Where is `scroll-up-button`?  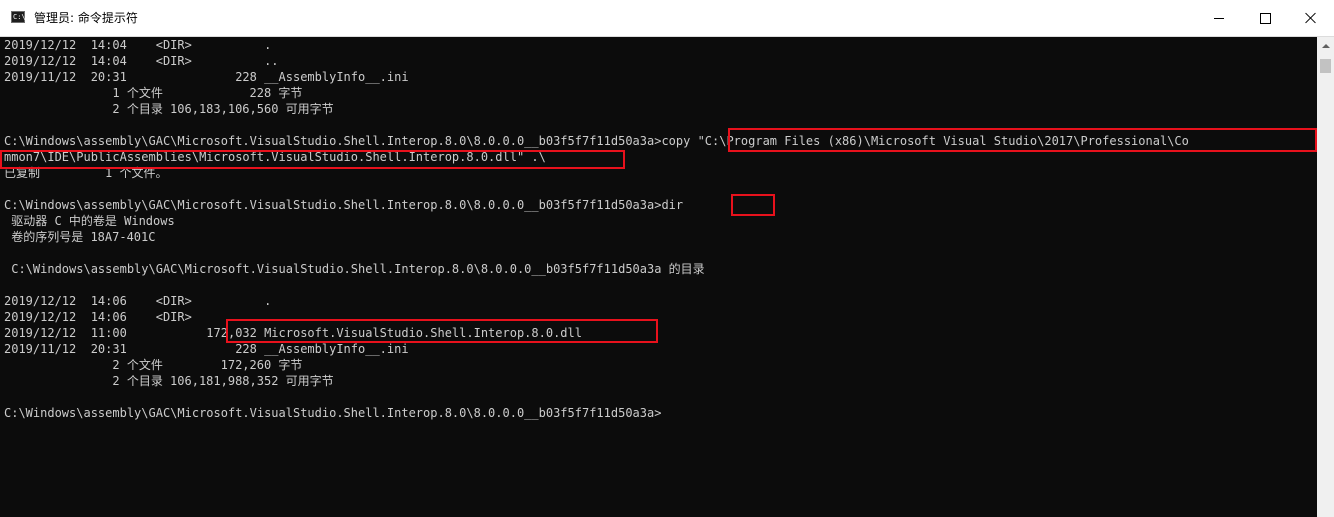
scroll-up-button is located at coordinates (1325, 45).